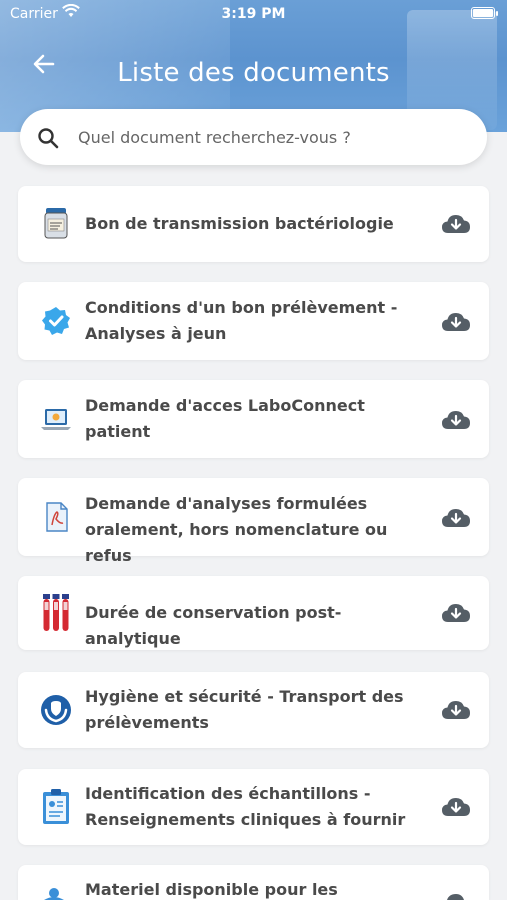 The width and height of the screenshot is (507, 900). I want to click on document-title: Materiel disponible pour les, so click(211, 889).